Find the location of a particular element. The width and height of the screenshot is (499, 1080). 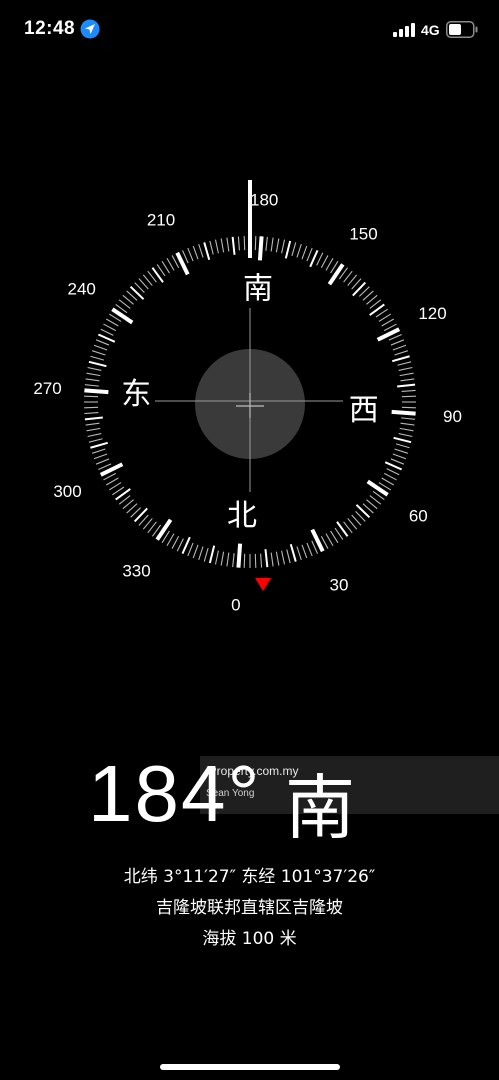

coordinates-text: 北纬 3°11′27″ 东经 101°37′26″ is located at coordinates (249, 877).